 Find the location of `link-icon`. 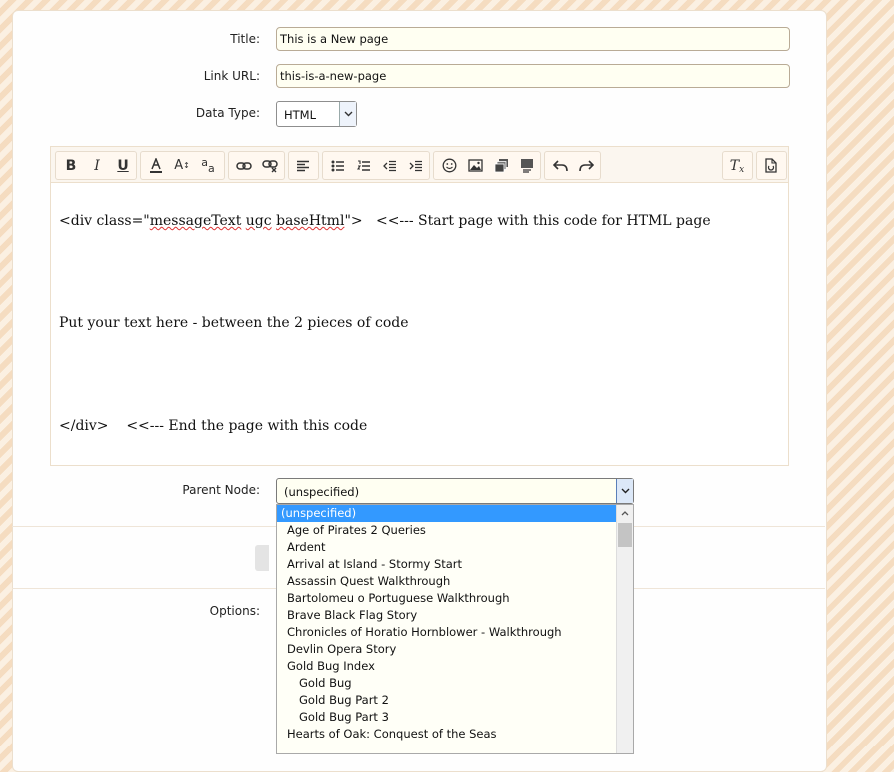

link-icon is located at coordinates (244, 165).